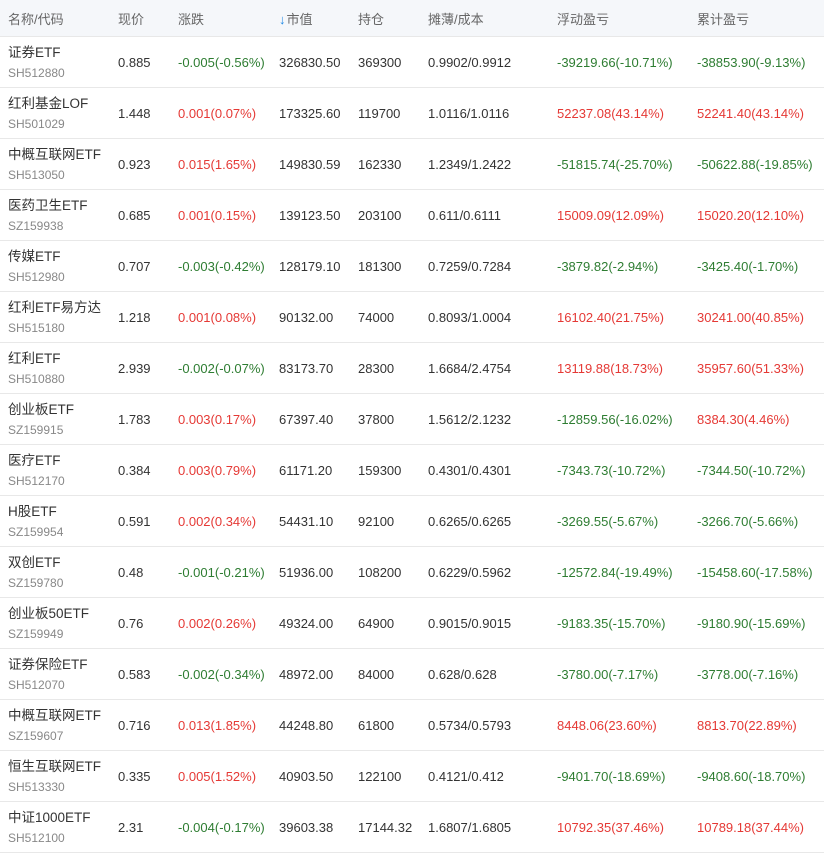 The width and height of the screenshot is (824, 853). Describe the element at coordinates (384, 18) in the screenshot. I see `header-position: 持仓` at that location.